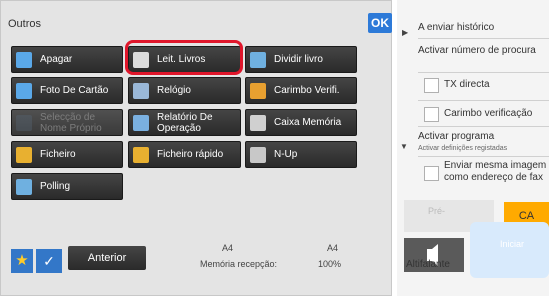  Describe the element at coordinates (258, 122) in the screenshot. I see `memory-box-icon` at that location.